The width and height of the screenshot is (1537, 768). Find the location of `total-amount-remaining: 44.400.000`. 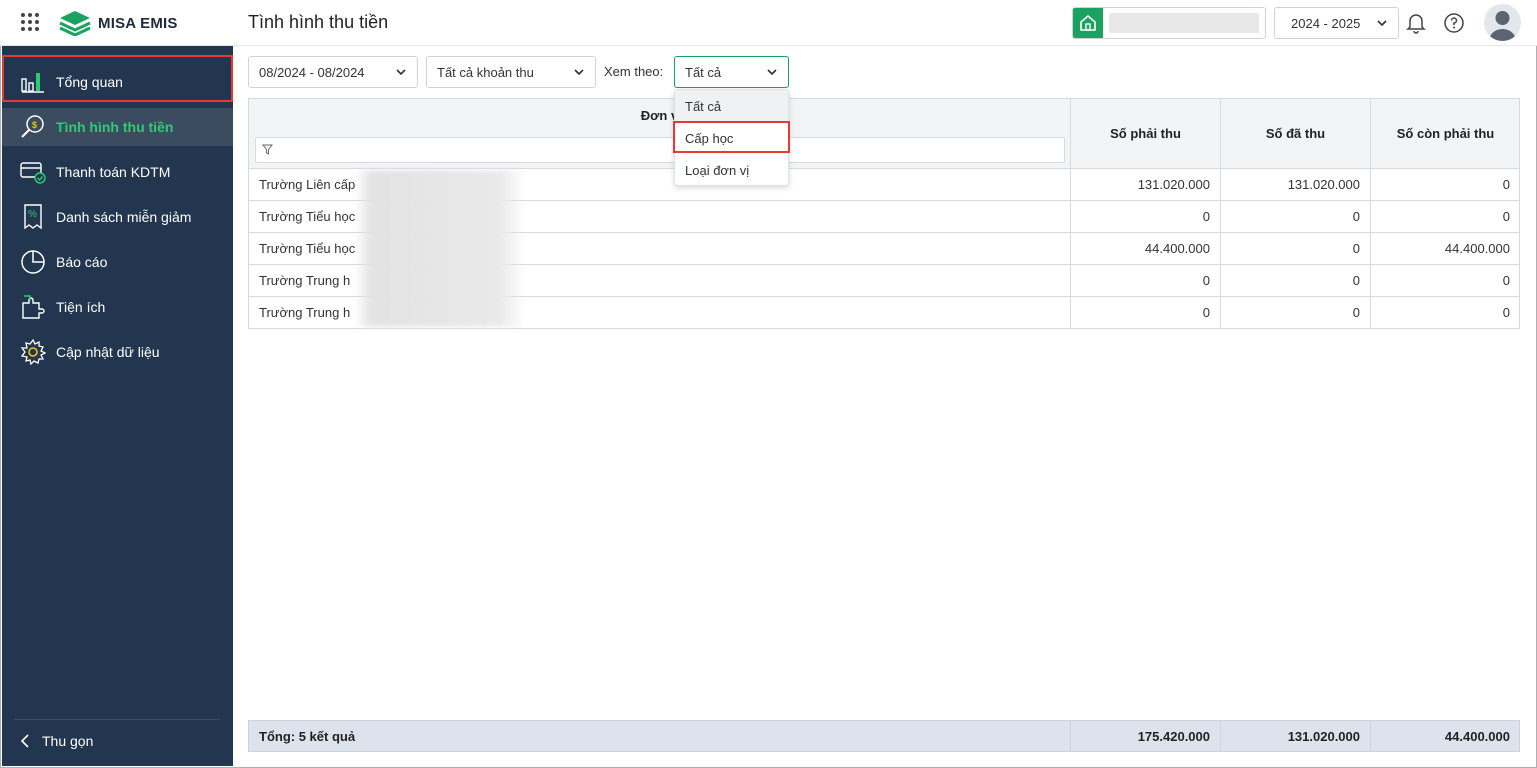

total-amount-remaining: 44.400.000 is located at coordinates (1445, 736).